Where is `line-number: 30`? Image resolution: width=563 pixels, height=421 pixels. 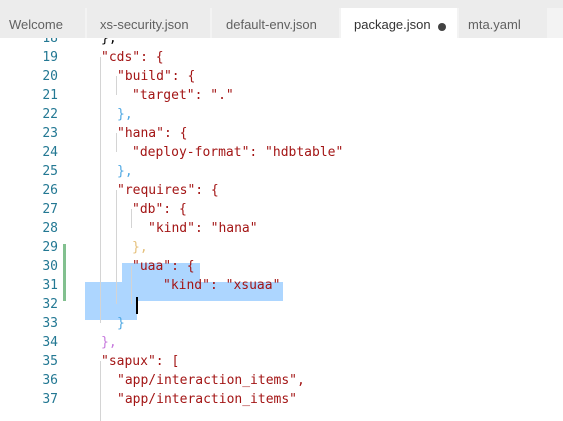 line-number: 30 is located at coordinates (50, 266).